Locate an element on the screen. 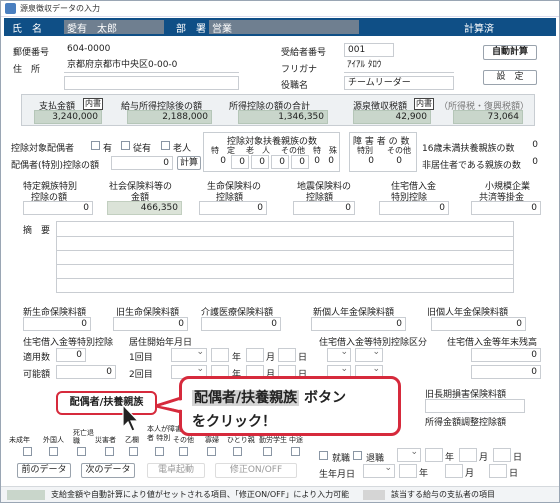 The width and height of the screenshot is (560, 503). birth-day-label: 日 is located at coordinates (514, 474).